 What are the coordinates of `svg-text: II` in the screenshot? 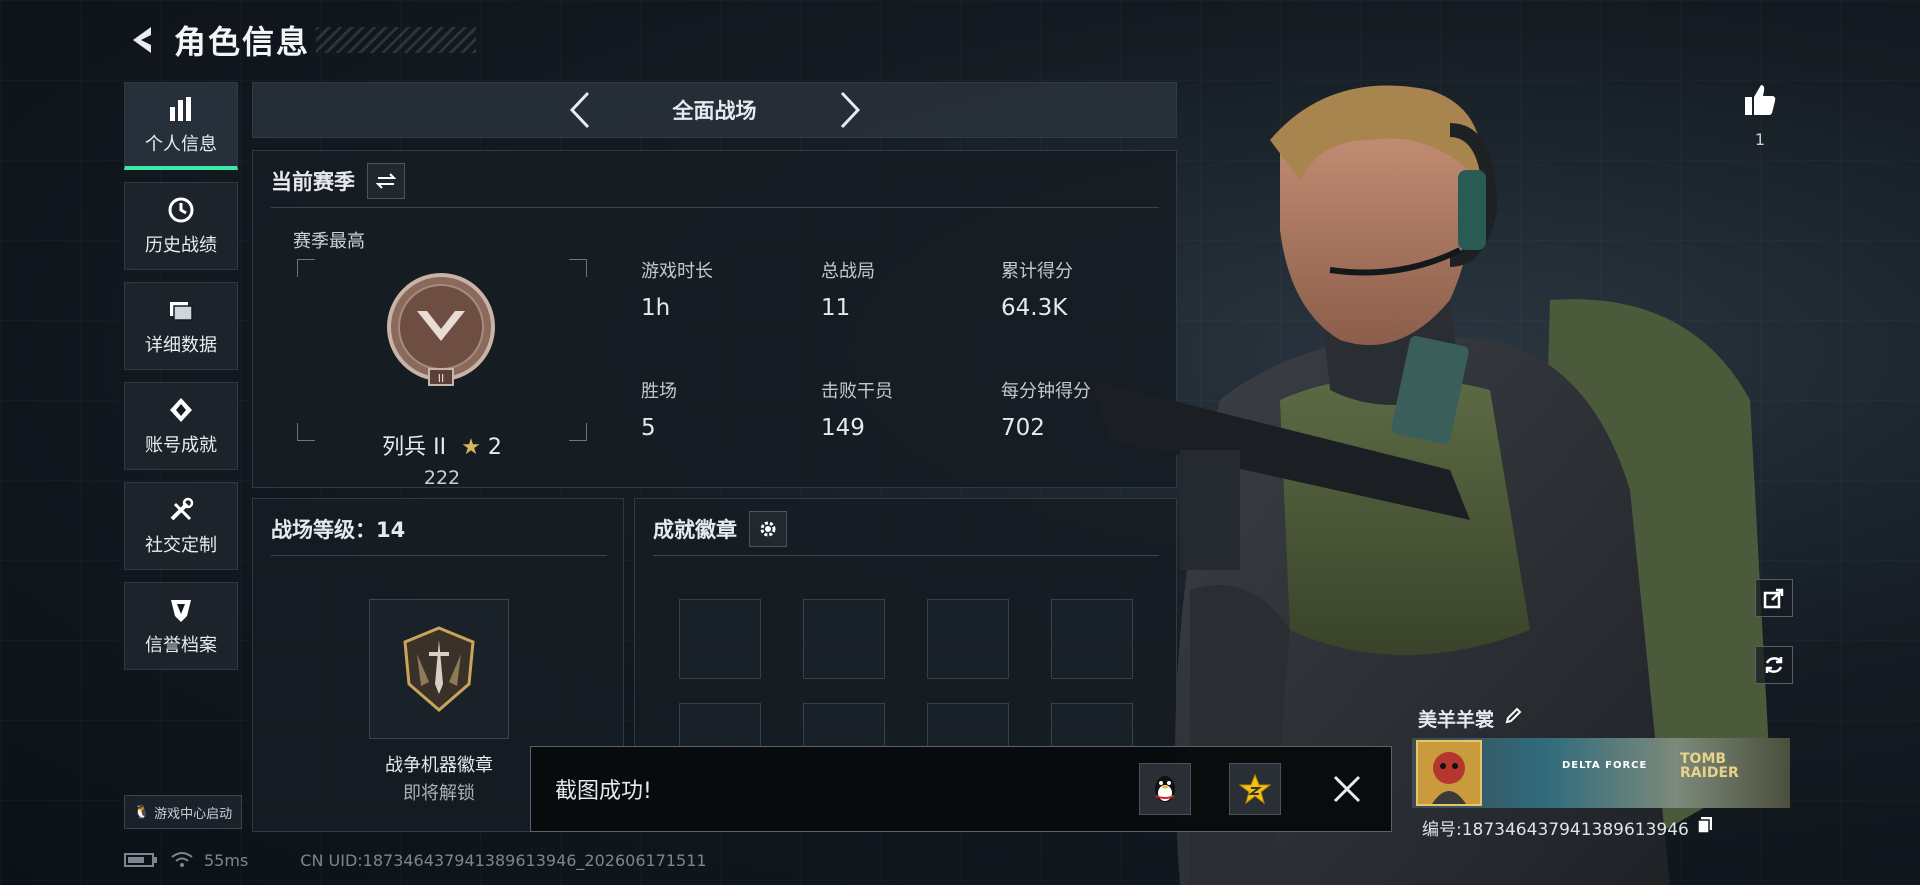 It's located at (441, 378).